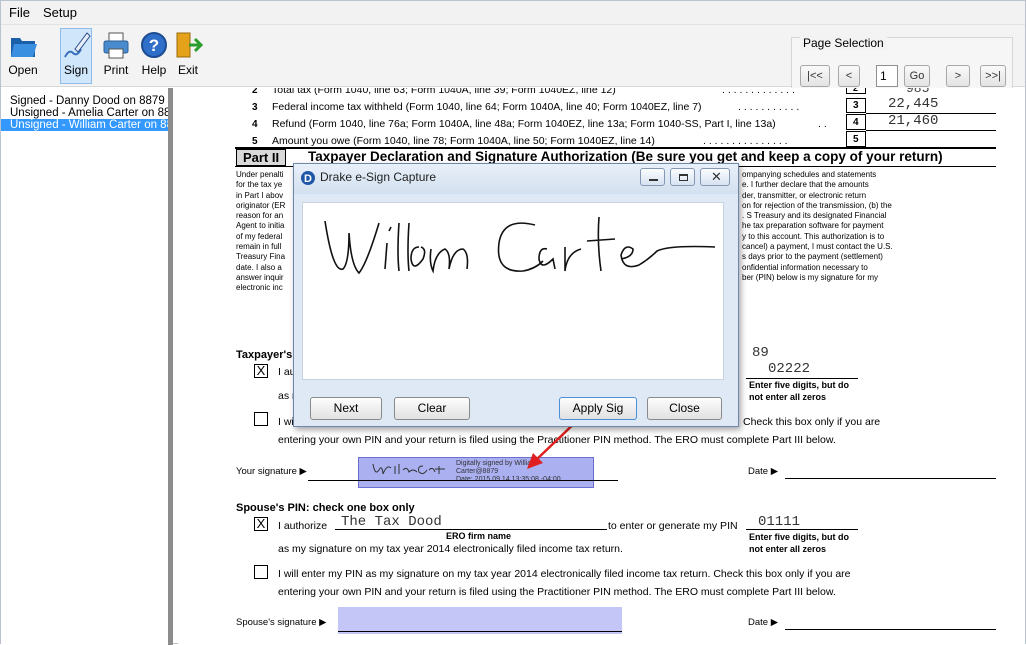 This screenshot has width=1026, height=645. I want to click on close-button: Close, so click(684, 408).